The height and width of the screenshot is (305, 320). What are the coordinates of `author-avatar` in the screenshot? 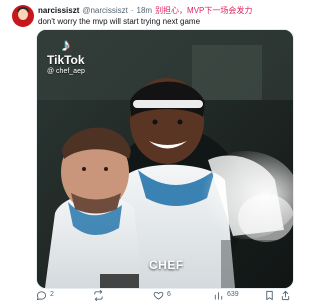 It's located at (23, 16).